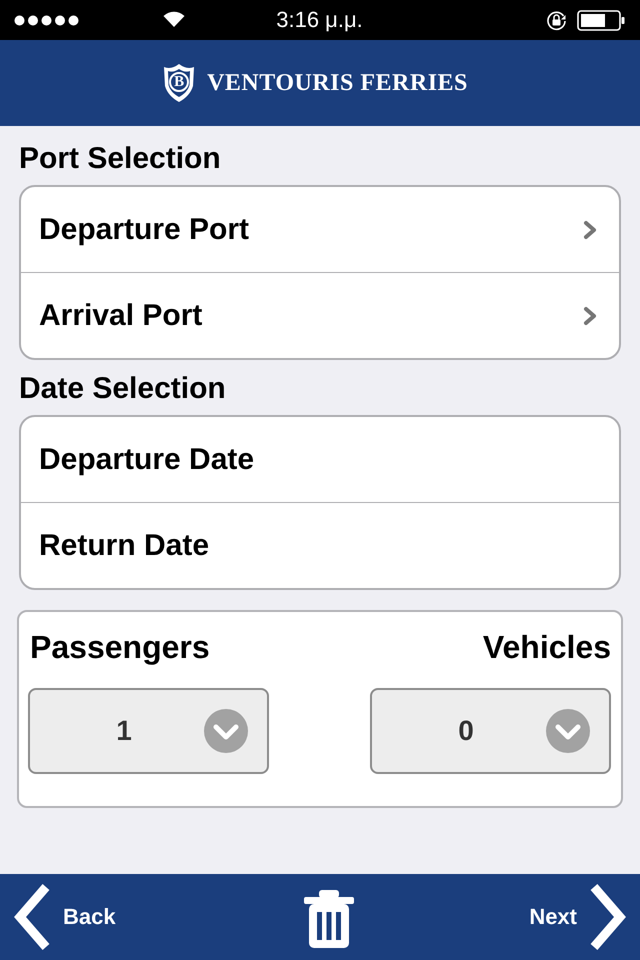 Image resolution: width=640 pixels, height=960 pixels. Describe the element at coordinates (179, 83) in the screenshot. I see `shield-logo: B` at that location.